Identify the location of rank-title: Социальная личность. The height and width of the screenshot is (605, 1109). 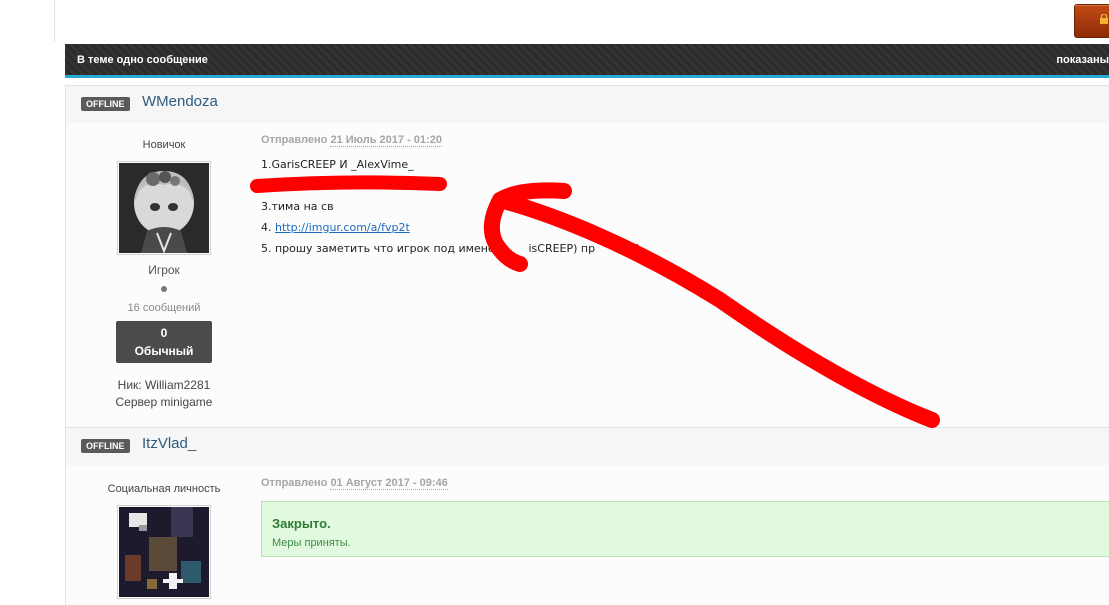
(164, 489).